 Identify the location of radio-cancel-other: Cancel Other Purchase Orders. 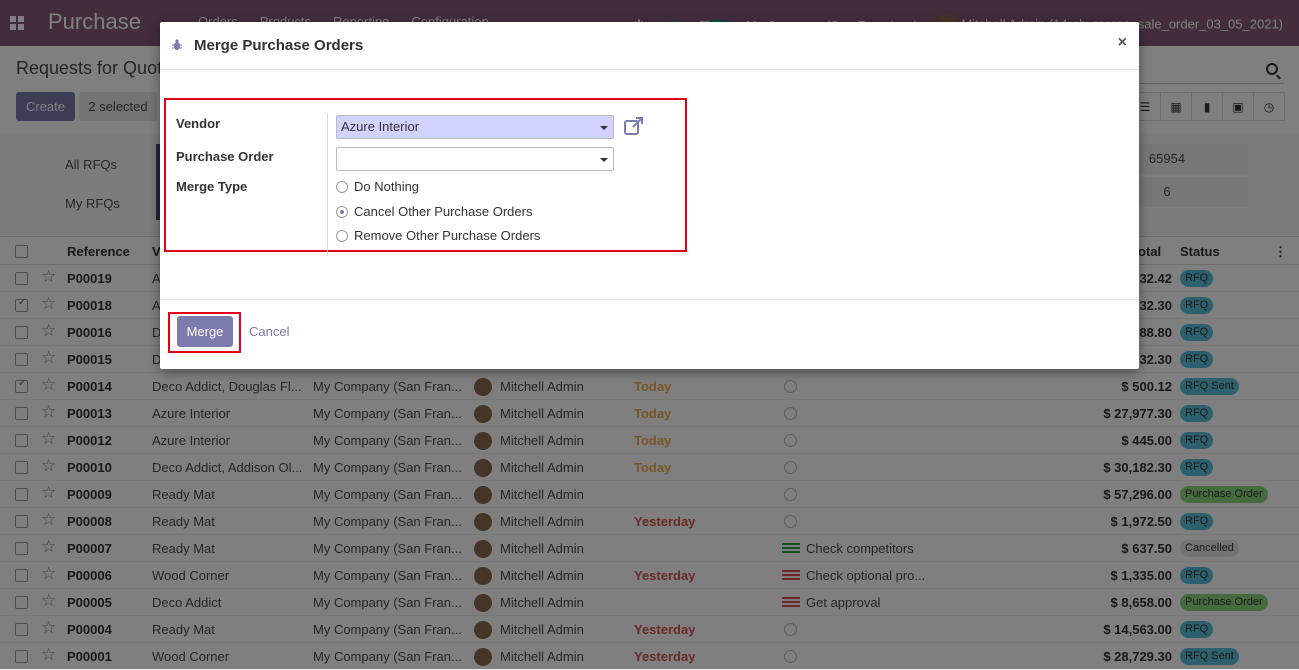
(434, 211).